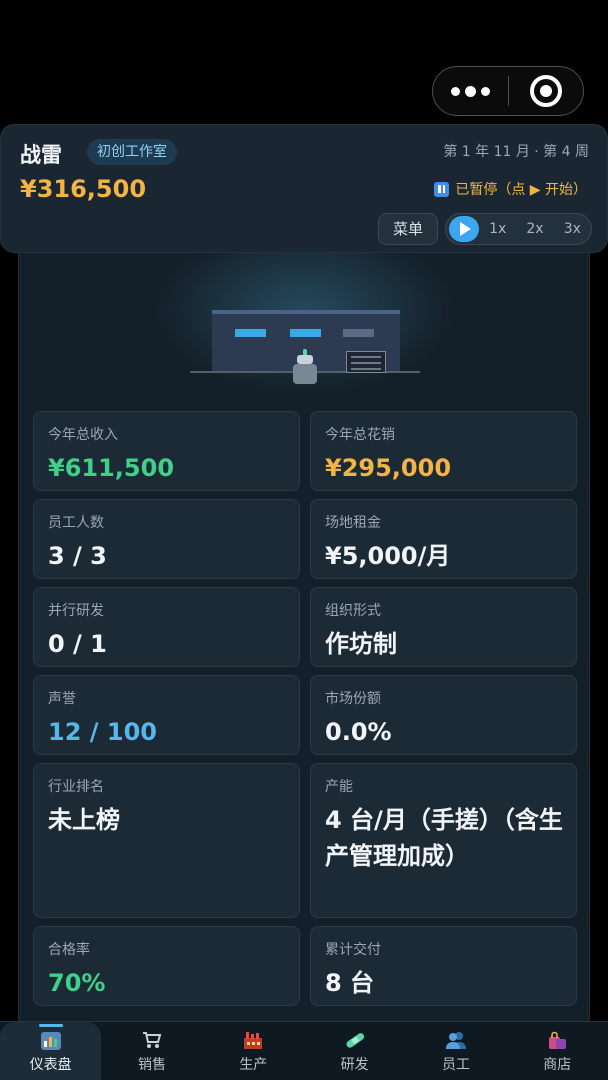 This screenshot has height=1080, width=608. I want to click on bottom-tab-bar: 仪表盘 销售 生产 研发 员工 商店, so click(304, 1050).